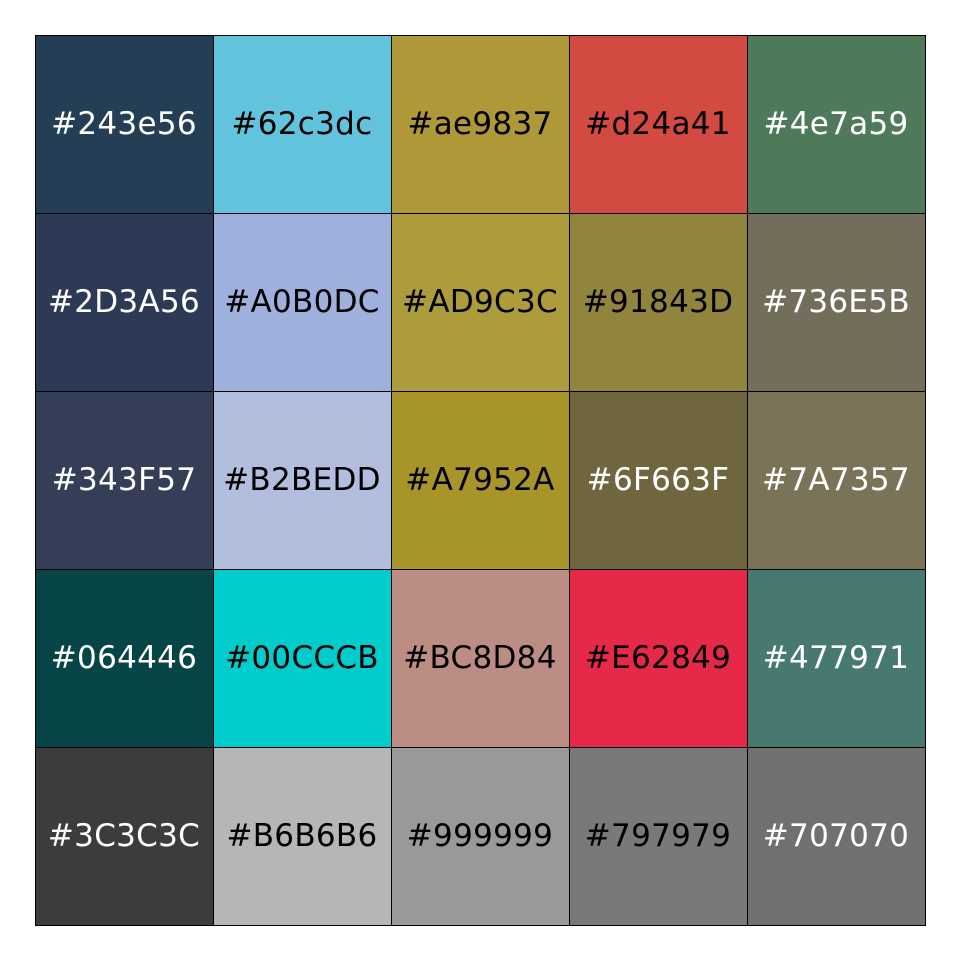 This screenshot has width=960, height=960. I want to click on swatch-hex-label: #6F663F, so click(658, 480).